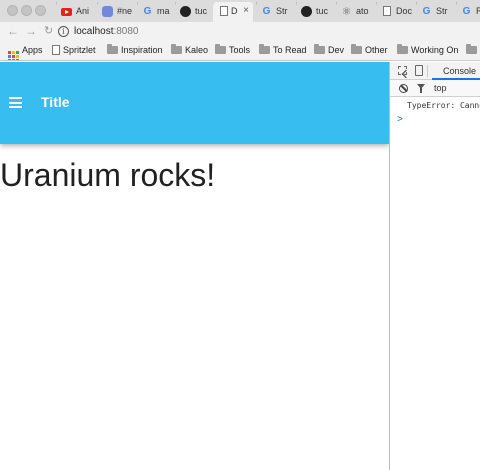 This screenshot has height=470, width=480. I want to click on bookmark-spritzlet: Spritzlet, so click(74, 50).